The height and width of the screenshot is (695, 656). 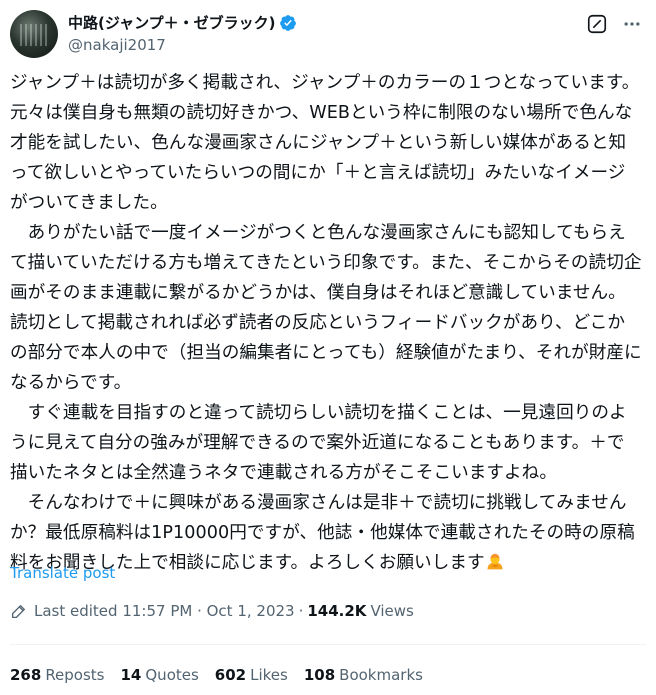 What do you see at coordinates (131, 675) in the screenshot?
I see `stat-count: 14` at bounding box center [131, 675].